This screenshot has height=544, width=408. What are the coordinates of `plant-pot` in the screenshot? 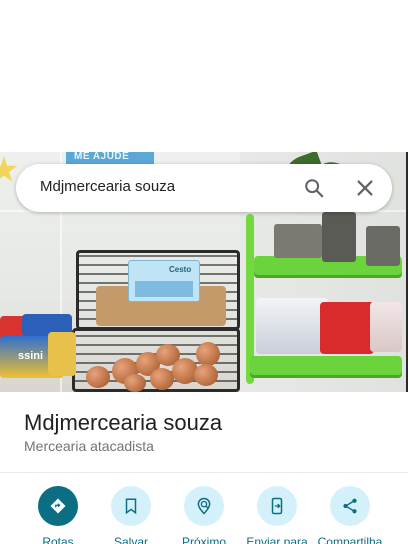 It's located at (298, 241).